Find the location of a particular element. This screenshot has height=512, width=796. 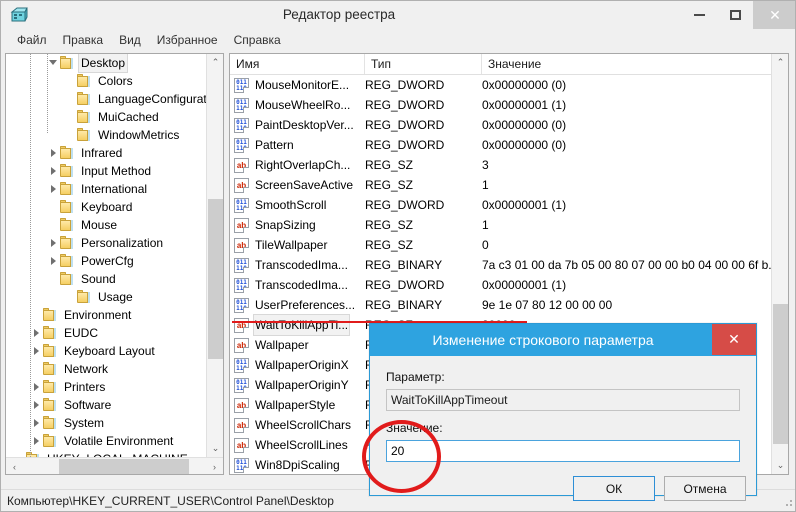

tree-horizontal-scrollbar: ‹ › is located at coordinates (114, 465).